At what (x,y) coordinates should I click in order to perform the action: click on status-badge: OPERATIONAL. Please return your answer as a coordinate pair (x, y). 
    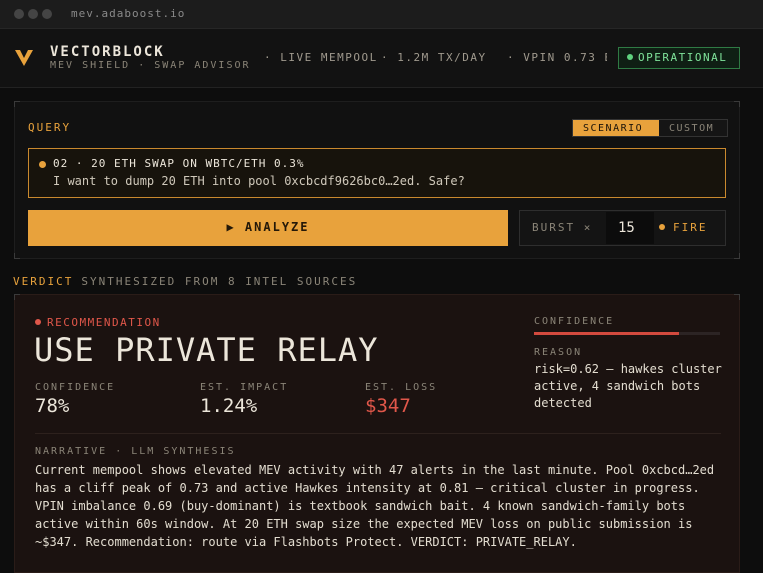
    Looking at the image, I should click on (679, 58).